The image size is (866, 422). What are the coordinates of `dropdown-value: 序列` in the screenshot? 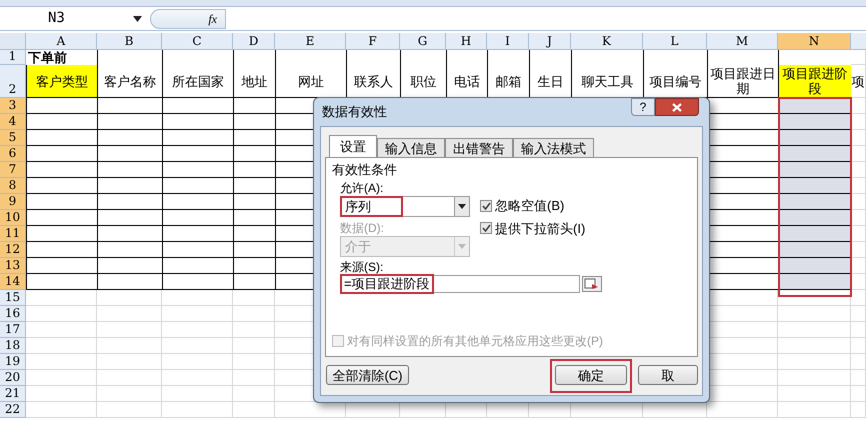 It's located at (358, 207).